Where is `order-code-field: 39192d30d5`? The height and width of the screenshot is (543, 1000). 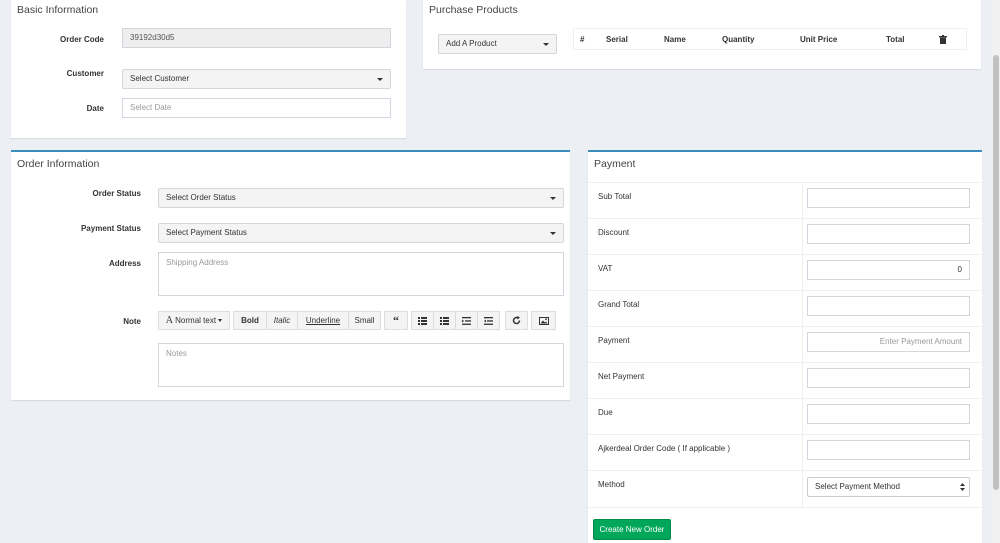 order-code-field: 39192d30d5 is located at coordinates (256, 38).